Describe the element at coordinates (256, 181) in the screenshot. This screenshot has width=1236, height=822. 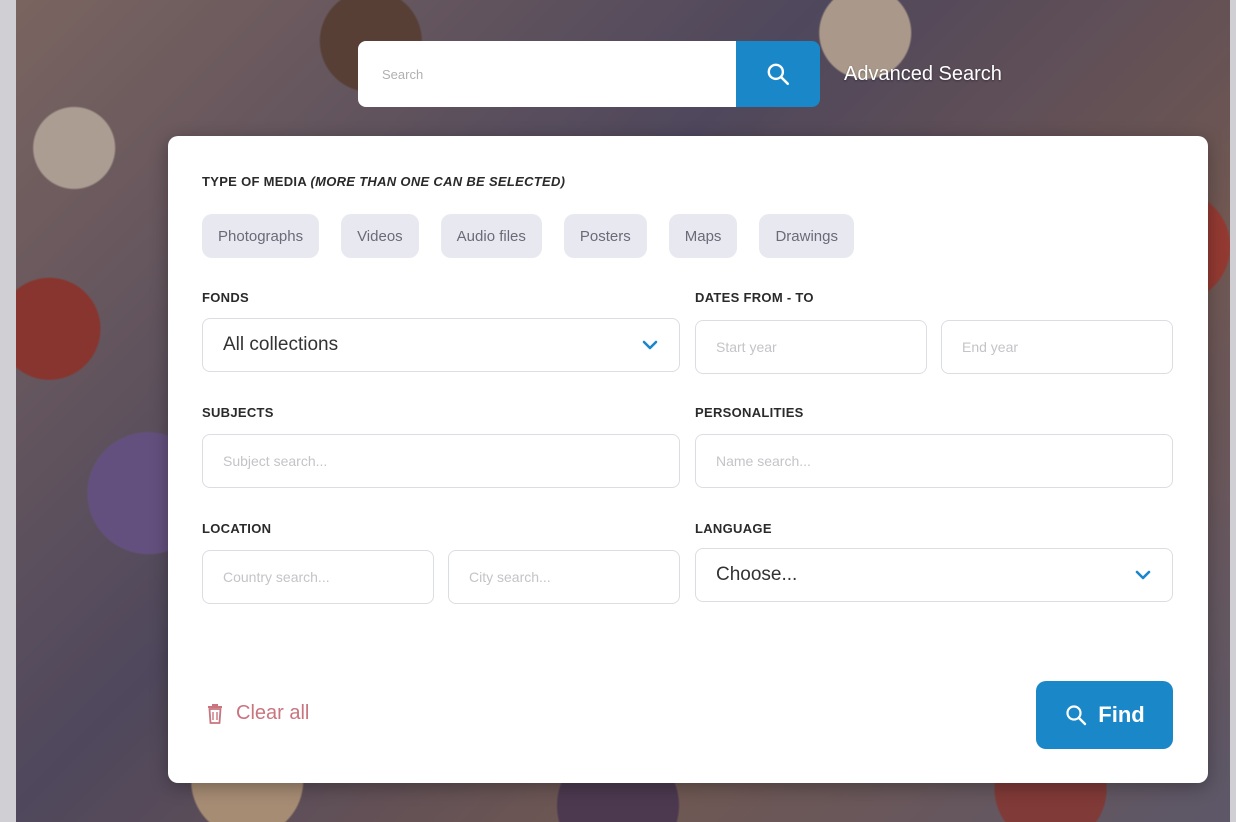
I see `media-type-label-text: TYPE OF MEDIA` at that location.